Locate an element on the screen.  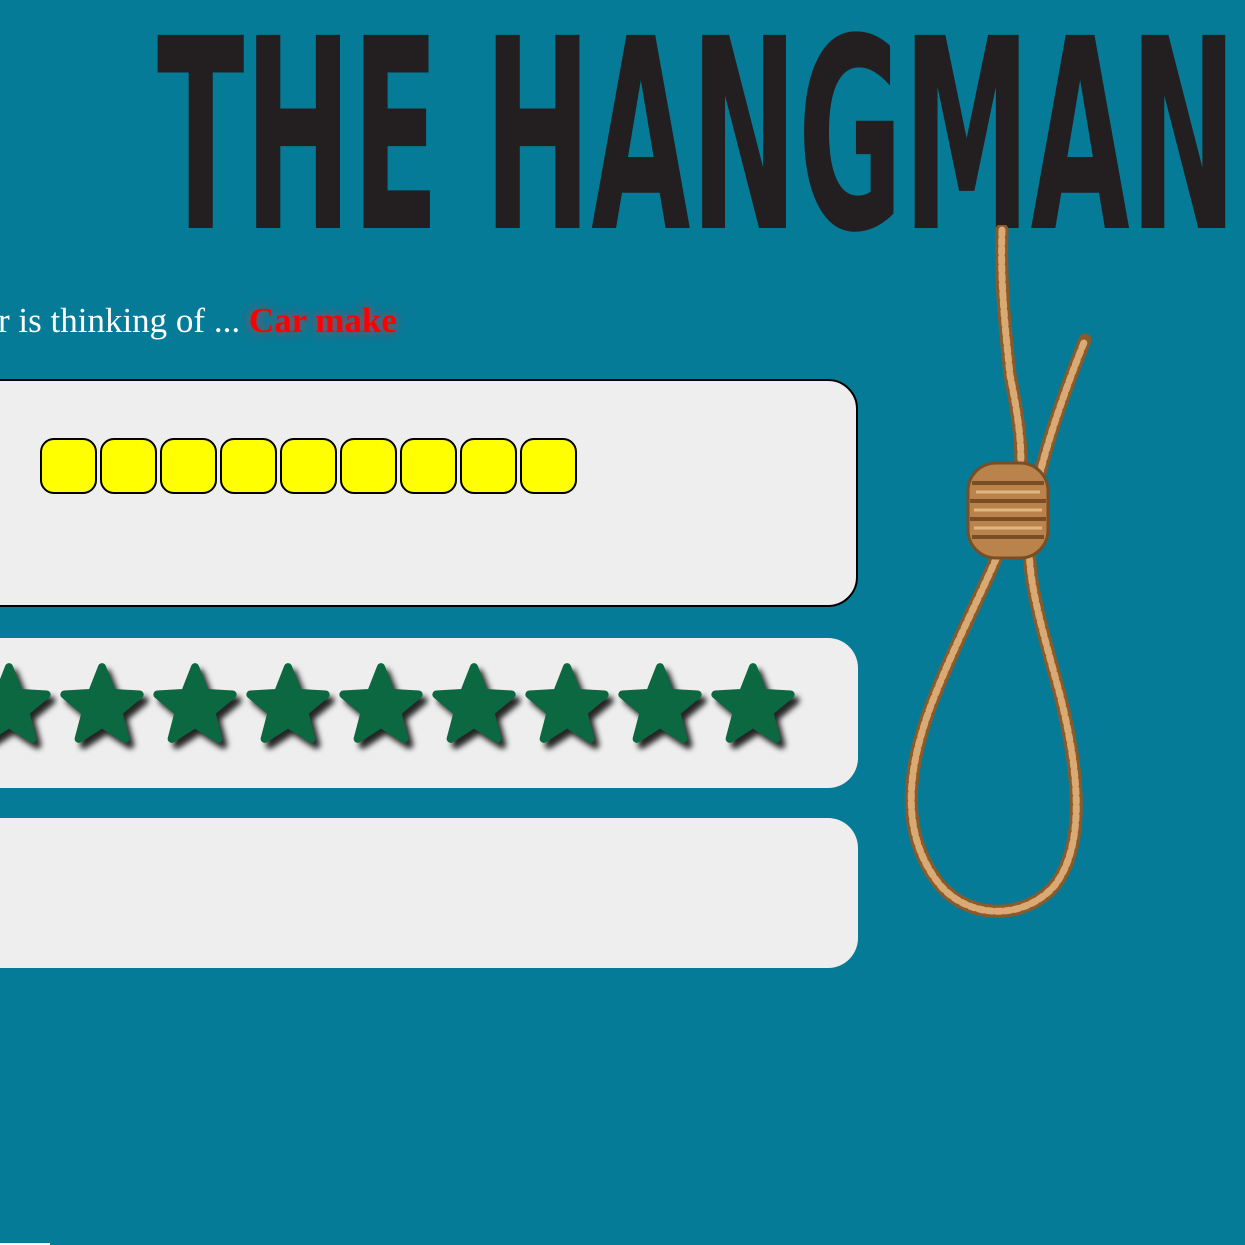
category-value: Car make is located at coordinates (322, 320).